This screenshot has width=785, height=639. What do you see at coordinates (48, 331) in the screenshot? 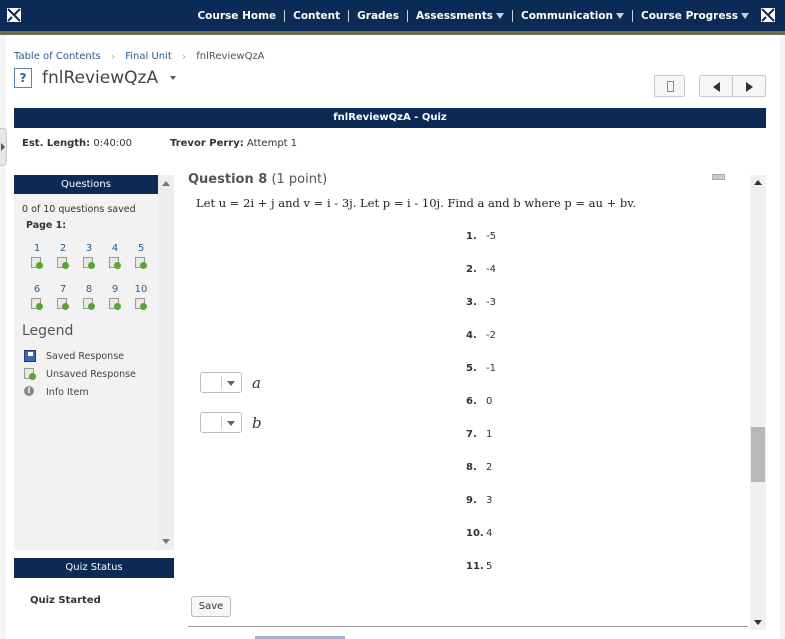
I see `legend-title: Legend` at bounding box center [48, 331].